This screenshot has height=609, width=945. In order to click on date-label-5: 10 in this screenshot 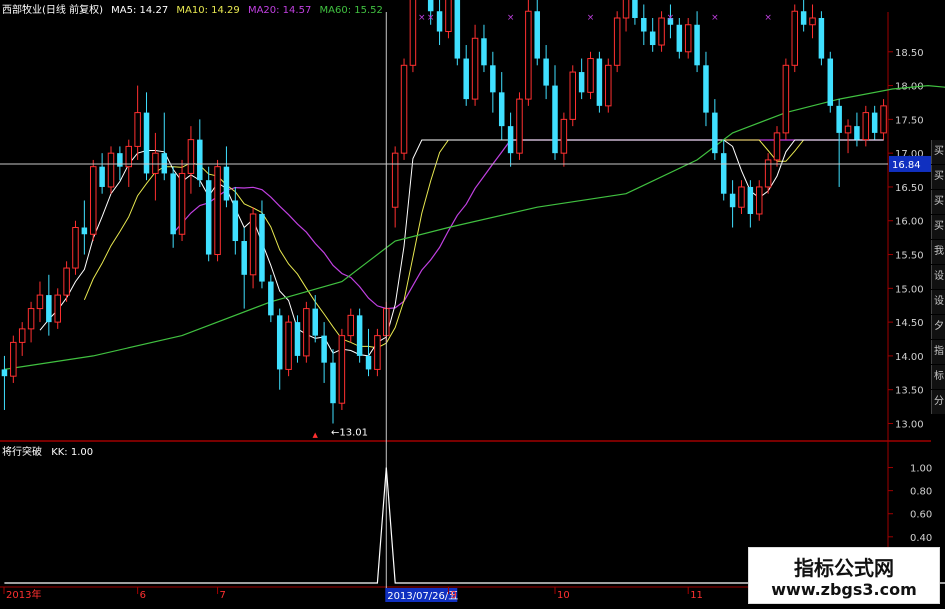, I will do `click(563, 595)`.